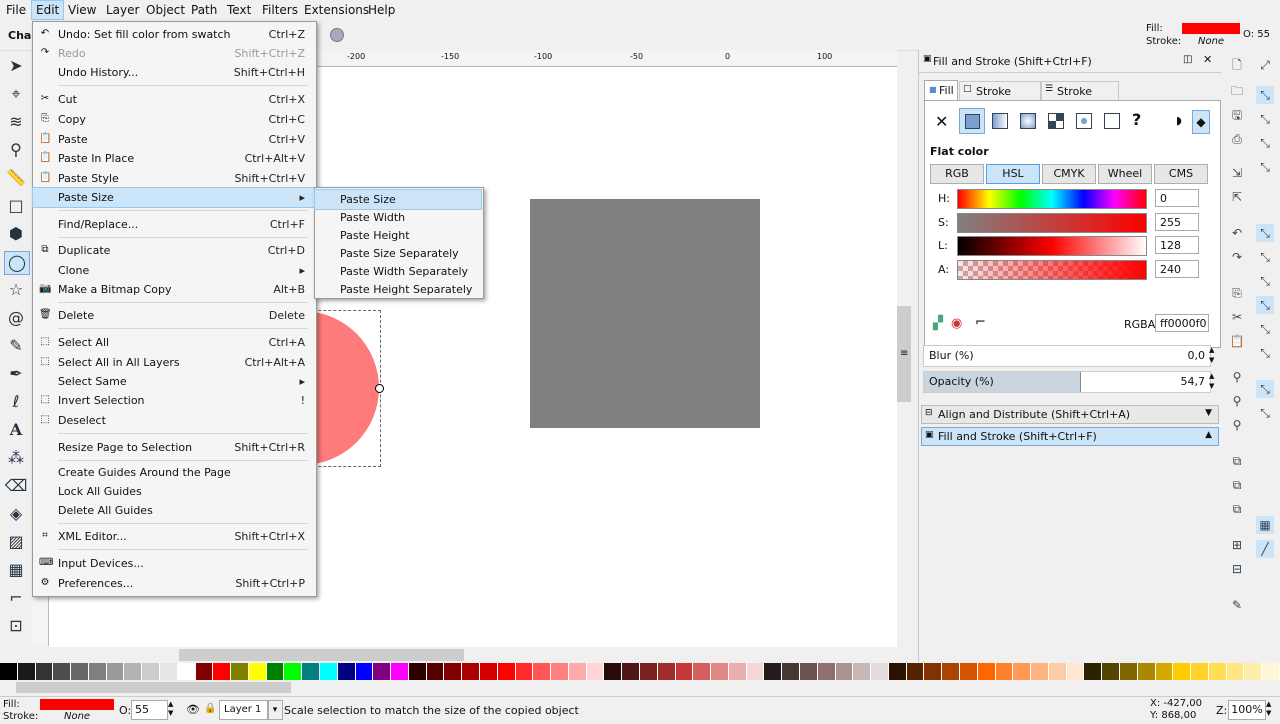 This screenshot has height=724, width=1280. Describe the element at coordinates (77, 704) in the screenshot. I see `status-fill-swatch` at that location.